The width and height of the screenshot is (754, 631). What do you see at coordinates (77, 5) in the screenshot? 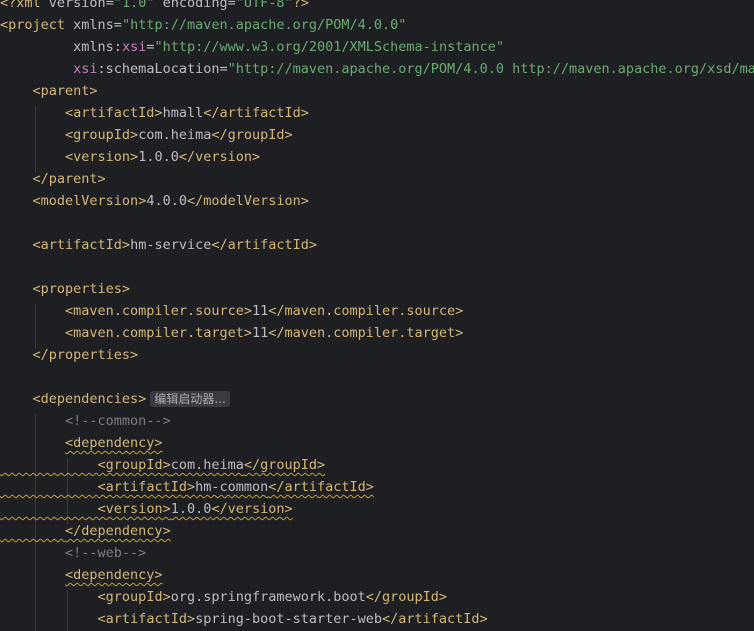
I see `code-token: version` at bounding box center [77, 5].